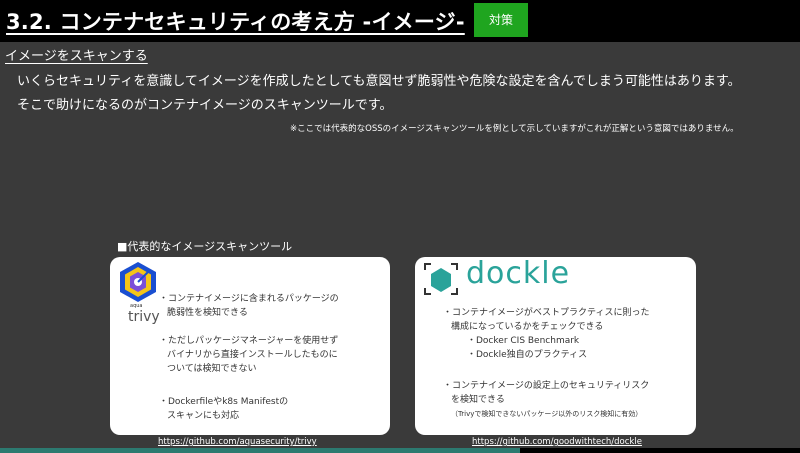  I want to click on section-title: ■代表的なイメージスキャンツール, so click(205, 246).